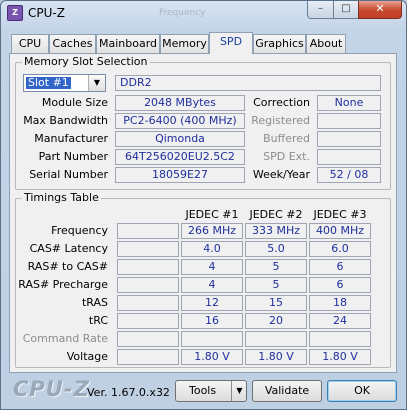 This screenshot has width=407, height=410. Describe the element at coordinates (48, 82) in the screenshot. I see `slot-select-value: Slot #1` at that location.